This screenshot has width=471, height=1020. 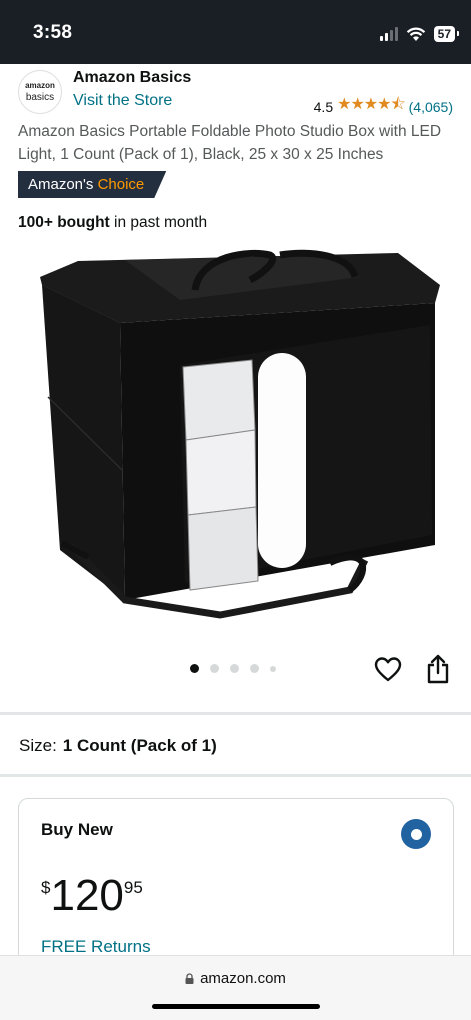 What do you see at coordinates (388, 670) in the screenshot?
I see `heart-icon` at bounding box center [388, 670].